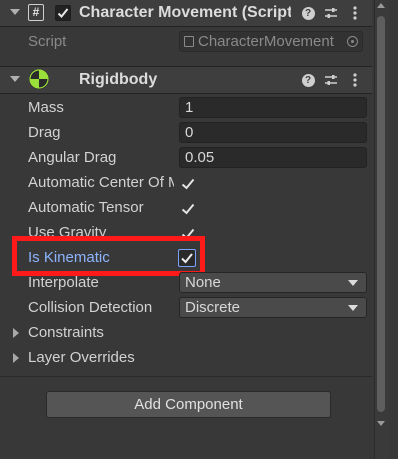  Describe the element at coordinates (273, 282) in the screenshot. I see `interpolate-dropdown: None` at that location.